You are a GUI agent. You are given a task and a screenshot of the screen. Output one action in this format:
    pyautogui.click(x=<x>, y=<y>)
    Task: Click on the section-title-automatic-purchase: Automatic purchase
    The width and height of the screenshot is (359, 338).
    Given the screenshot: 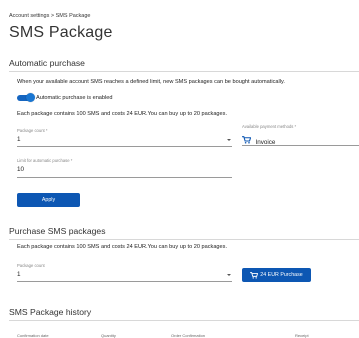 What is the action you would take?
    pyautogui.click(x=47, y=63)
    